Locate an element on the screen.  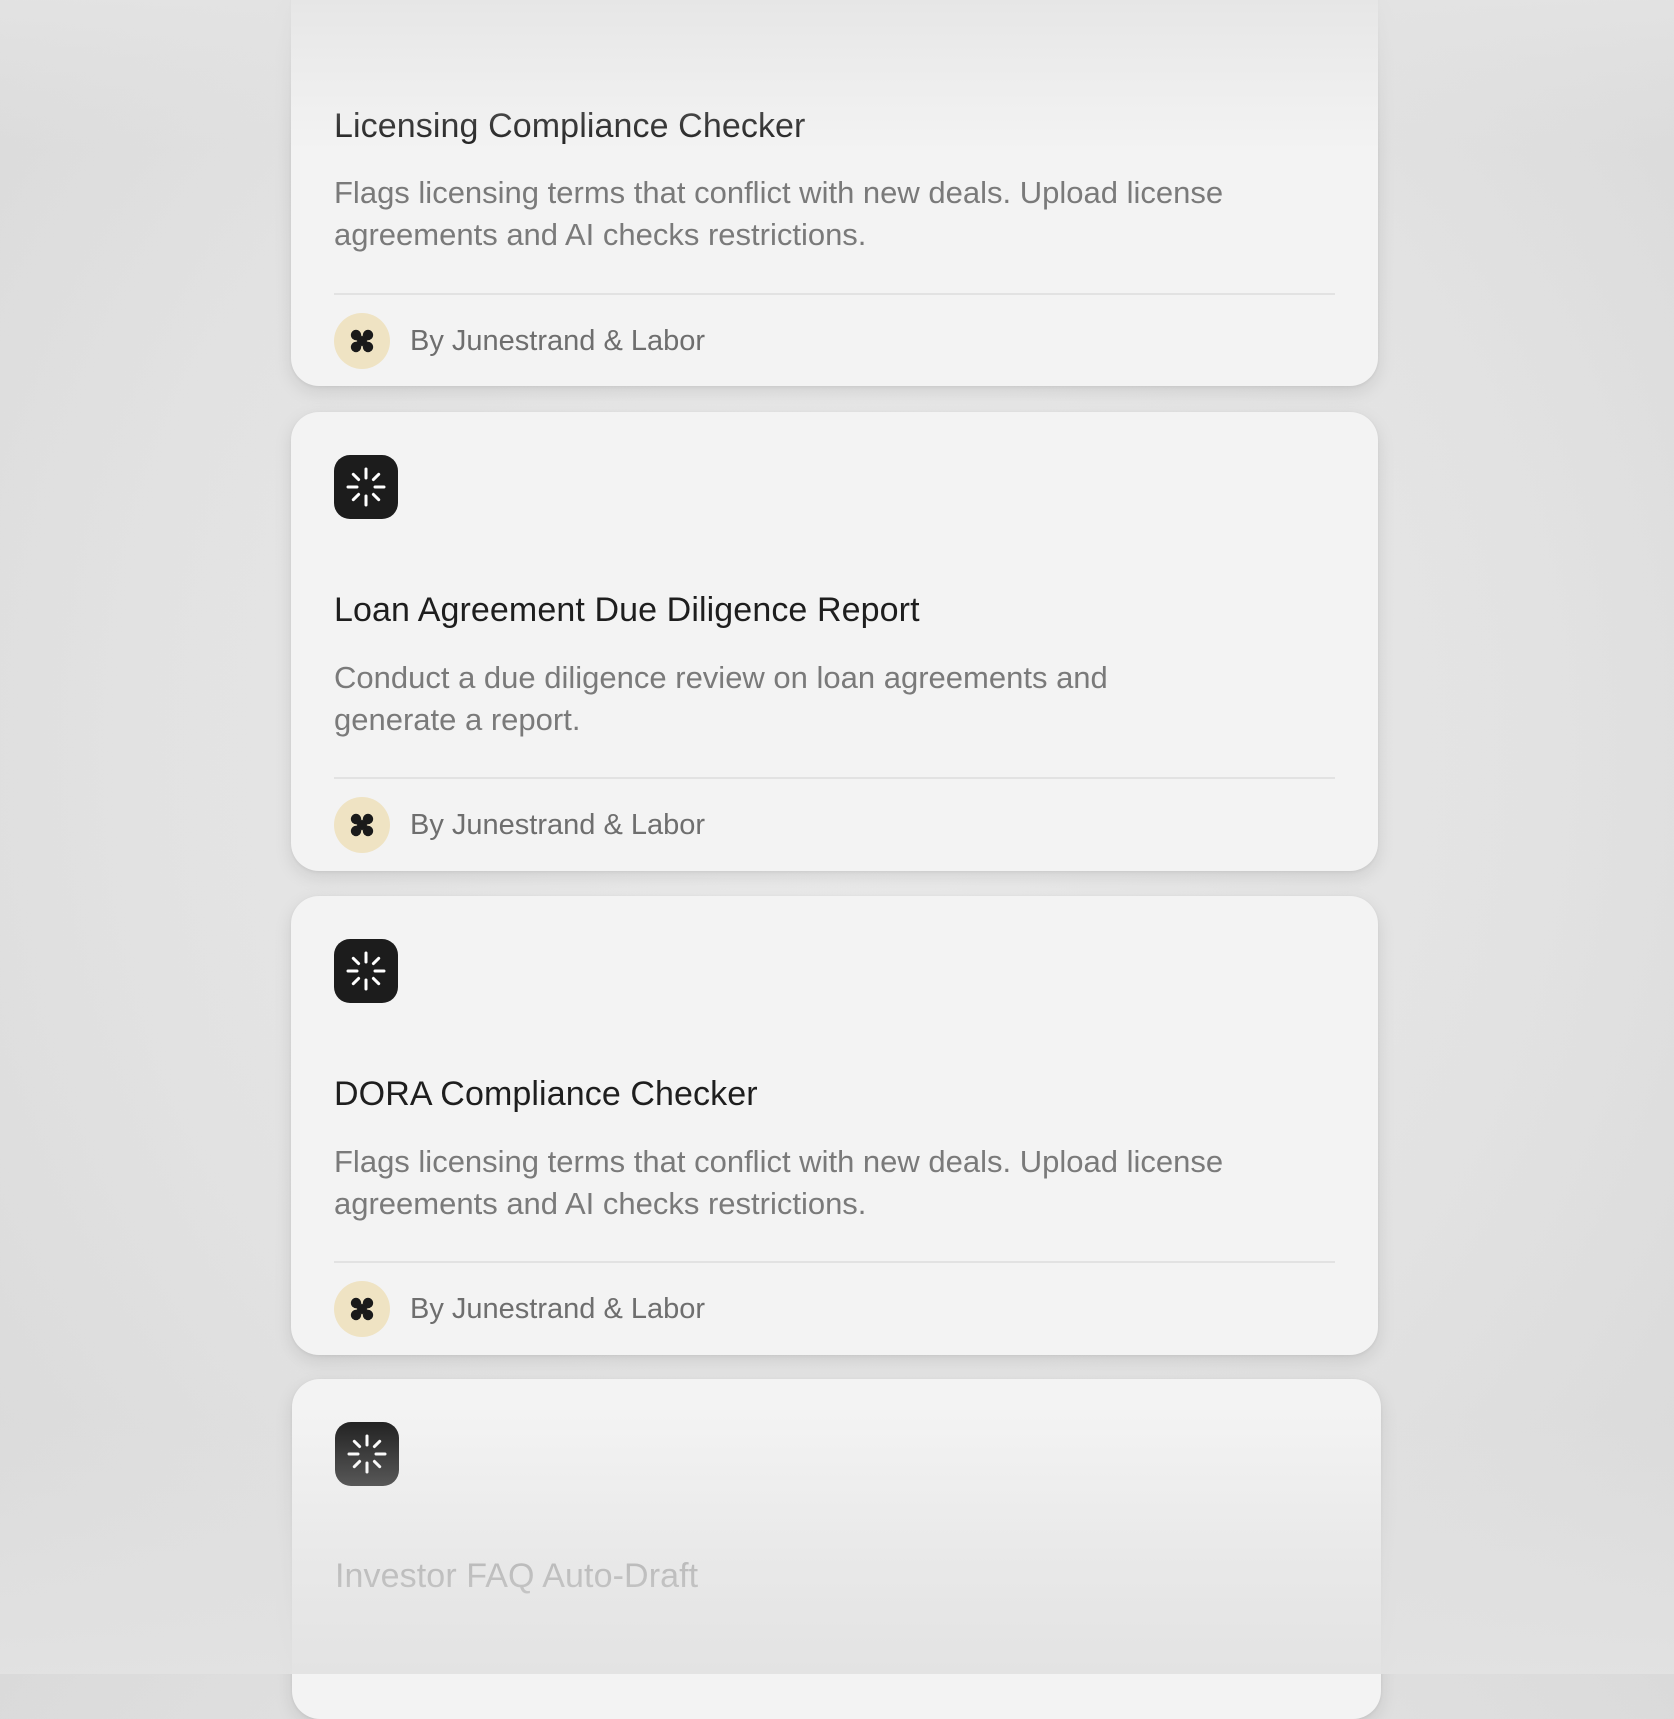
card-title: DORA Compliance Checker is located at coordinates (546, 1094).